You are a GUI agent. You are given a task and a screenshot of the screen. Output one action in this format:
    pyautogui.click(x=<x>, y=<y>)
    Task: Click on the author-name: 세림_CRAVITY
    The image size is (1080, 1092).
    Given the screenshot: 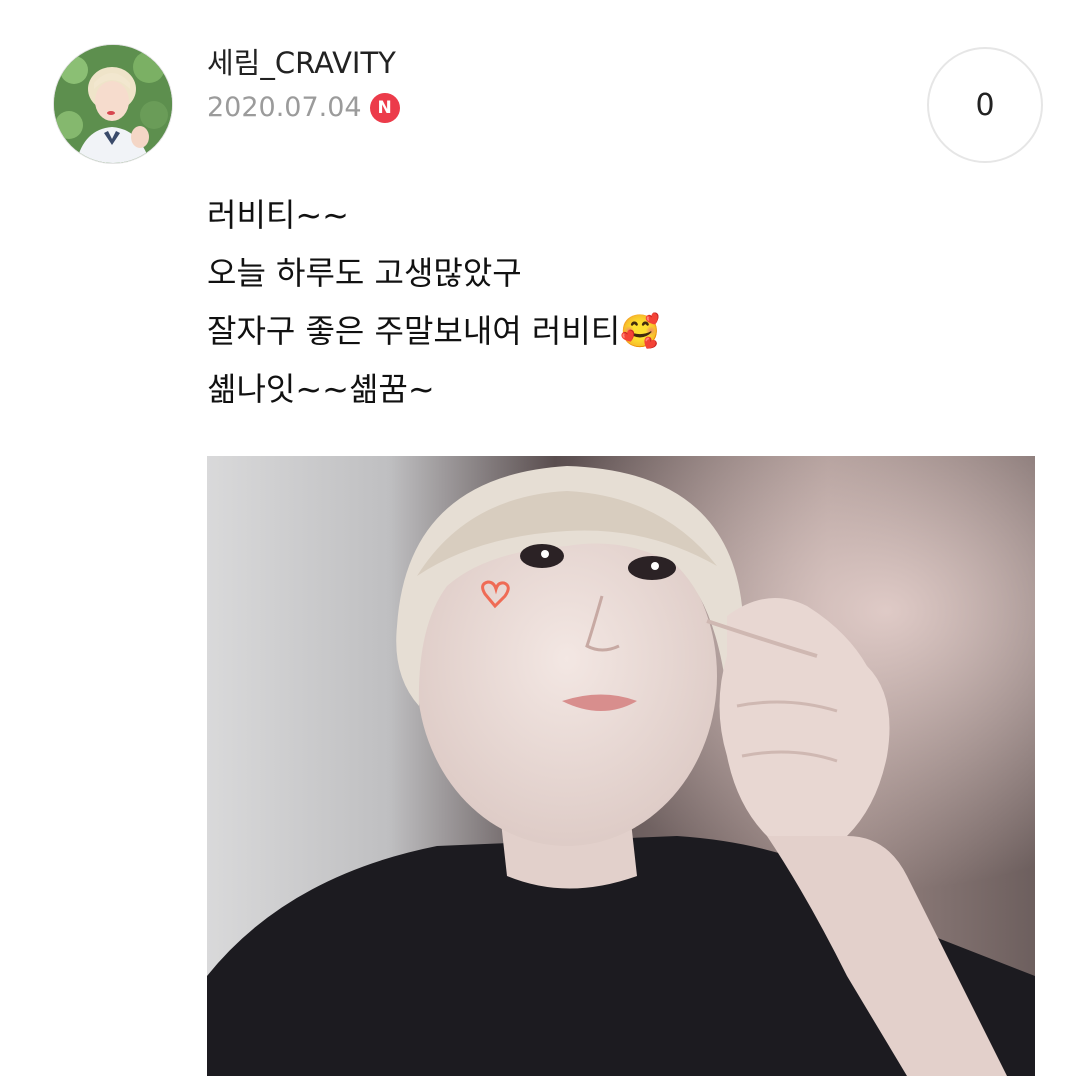 What is the action you would take?
    pyautogui.click(x=301, y=63)
    